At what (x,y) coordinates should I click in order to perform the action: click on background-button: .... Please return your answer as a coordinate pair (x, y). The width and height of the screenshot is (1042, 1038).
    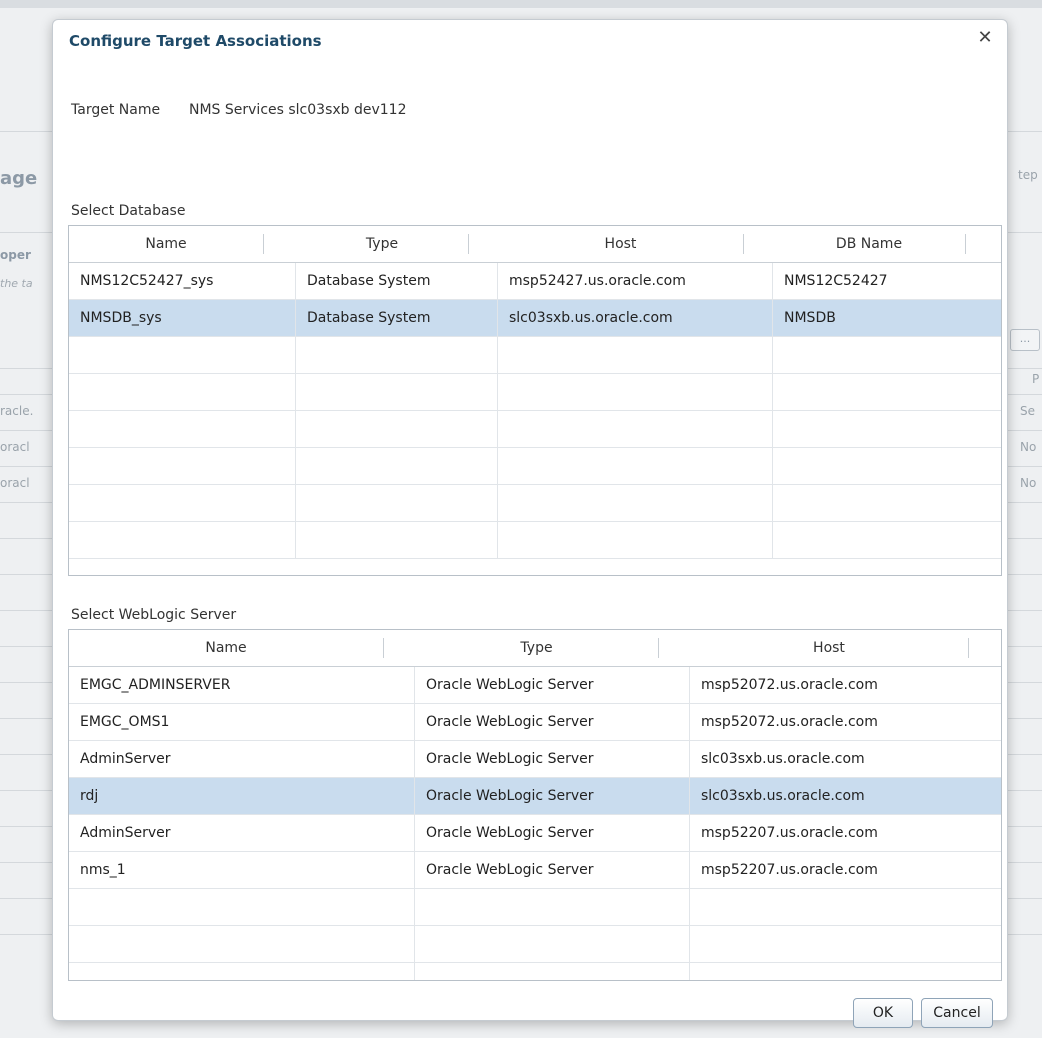
    Looking at the image, I should click on (1025, 340).